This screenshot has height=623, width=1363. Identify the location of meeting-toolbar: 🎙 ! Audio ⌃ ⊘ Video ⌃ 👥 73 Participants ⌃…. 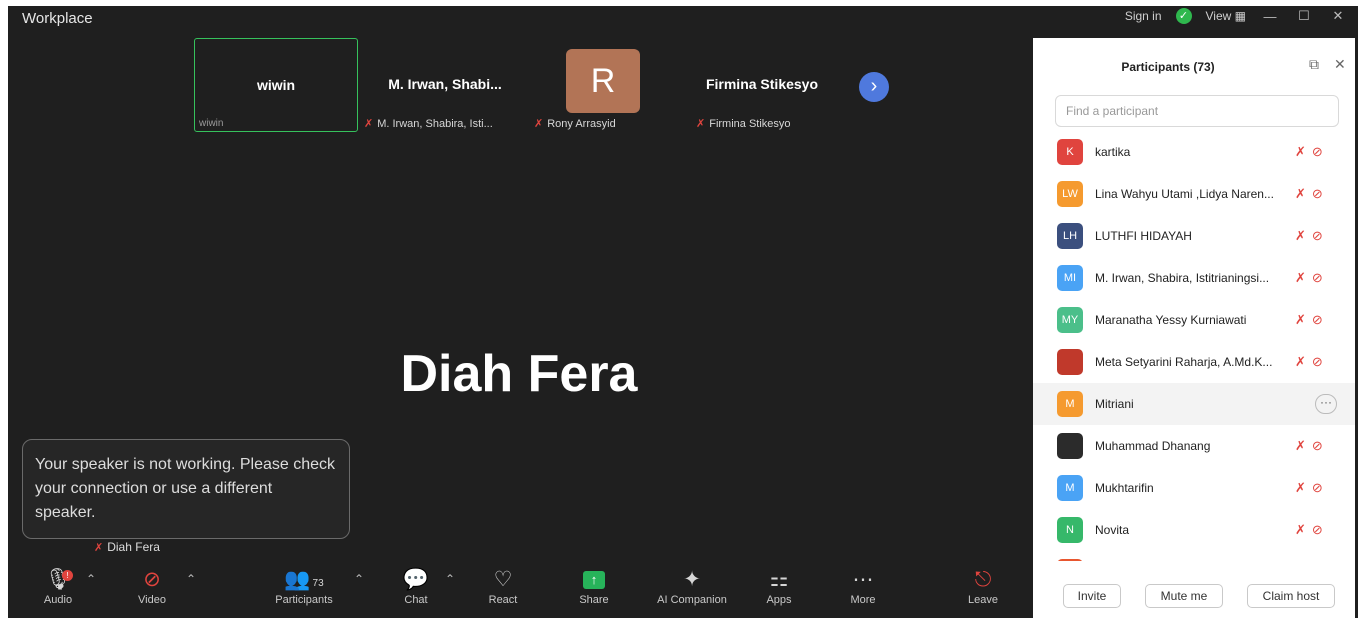
(519, 590).